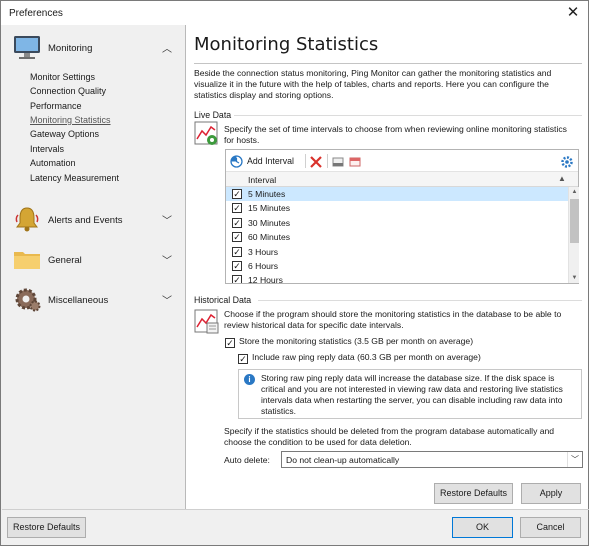  I want to click on folder-icon, so click(27, 260).